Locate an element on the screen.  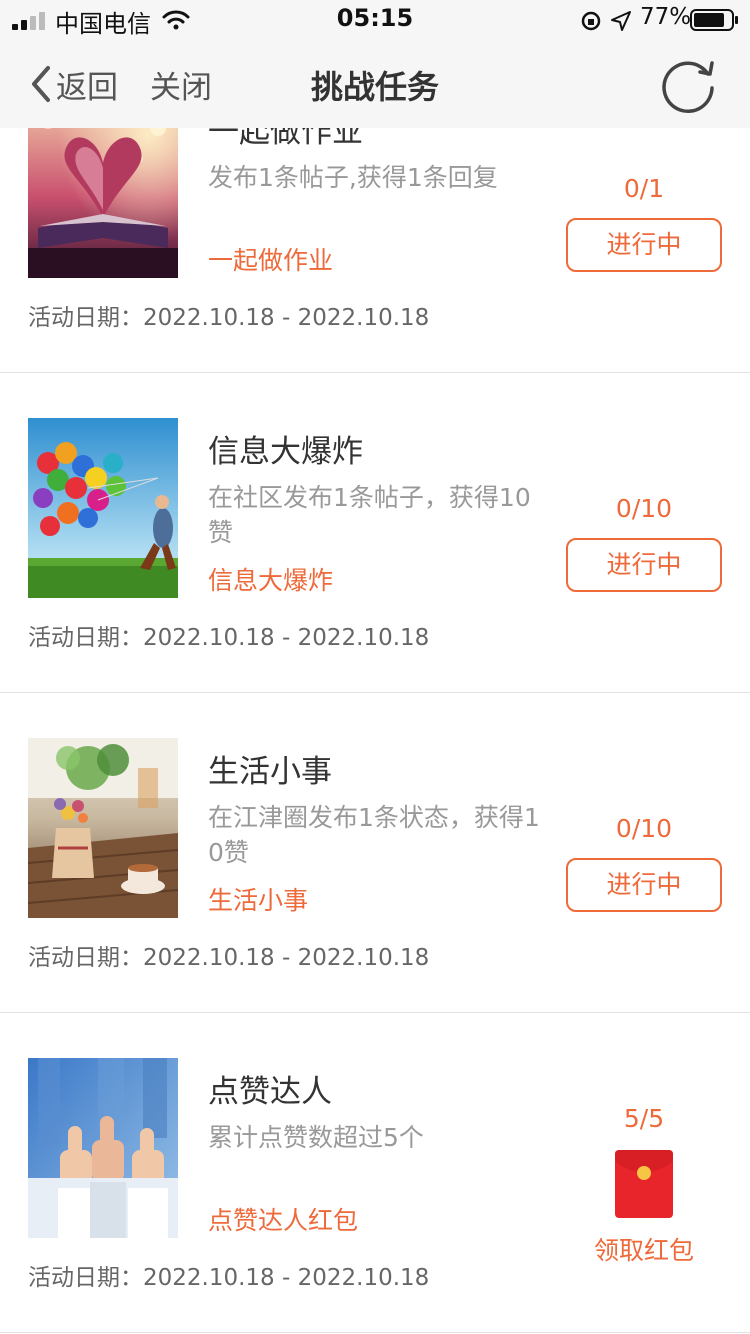
task-title: 点赞达人 is located at coordinates (270, 1092).